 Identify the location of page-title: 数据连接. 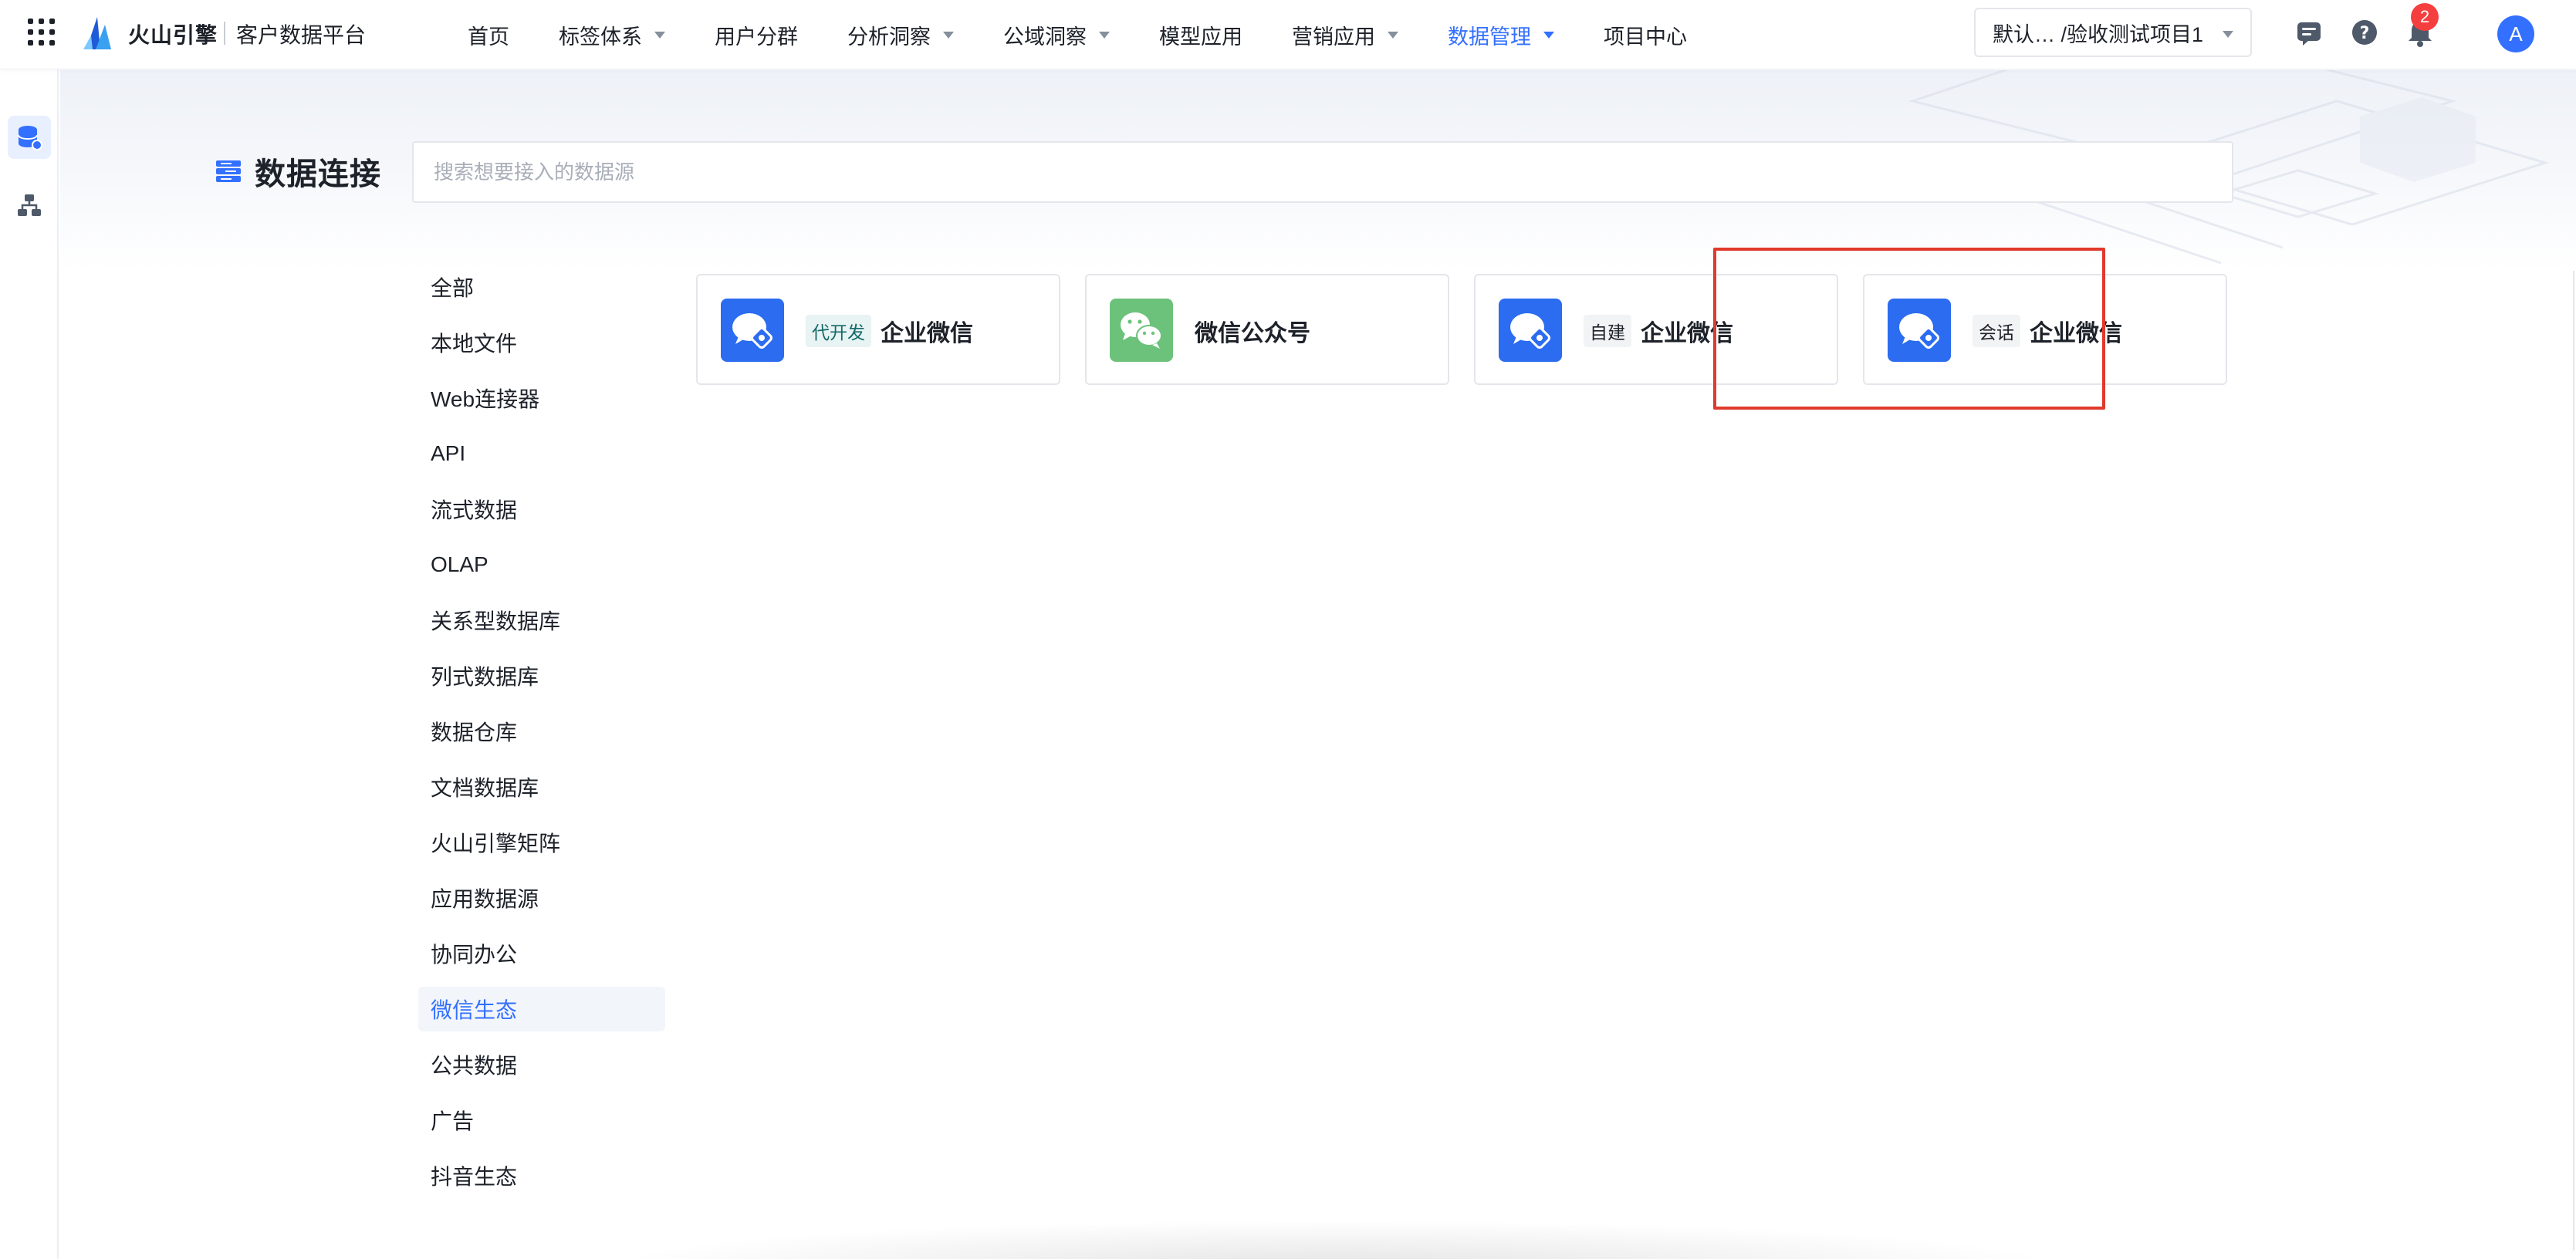
(318, 174).